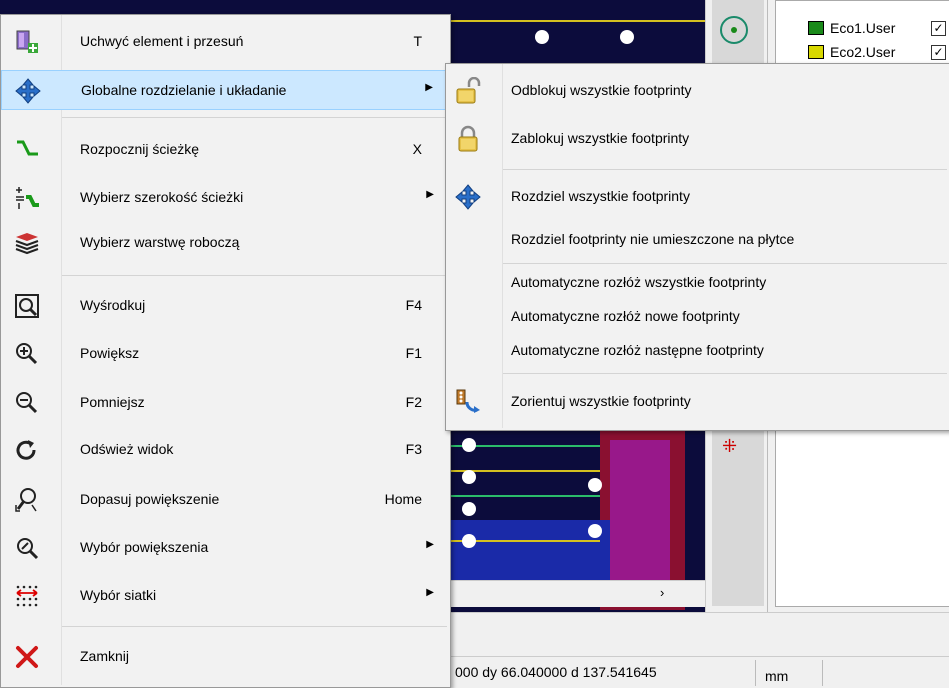  What do you see at coordinates (639, 282) in the screenshot?
I see `submenu-item-label: Automatyczne rozłóż wszystkie footprinty` at bounding box center [639, 282].